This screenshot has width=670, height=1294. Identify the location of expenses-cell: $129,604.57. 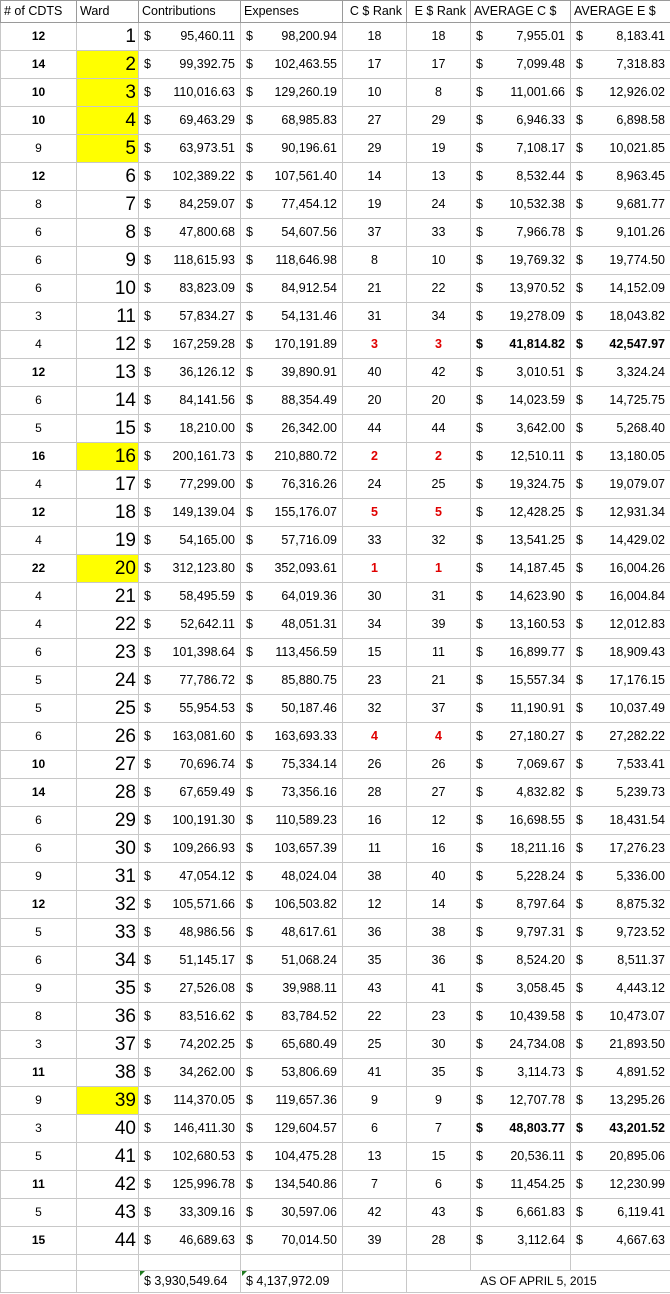
(291, 1128).